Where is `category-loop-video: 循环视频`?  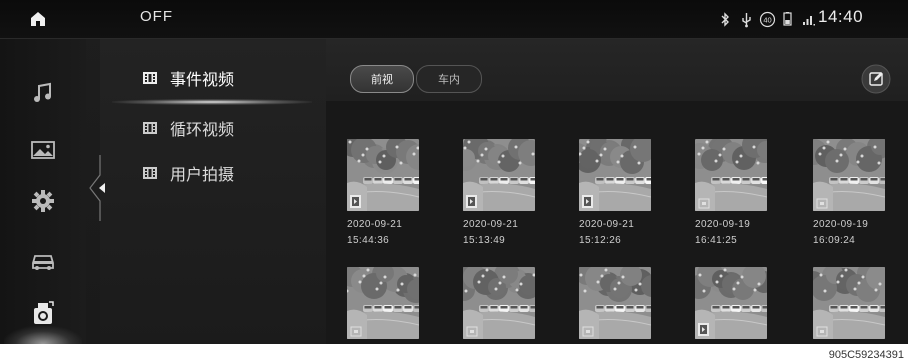 category-loop-video: 循环视频 is located at coordinates (188, 128).